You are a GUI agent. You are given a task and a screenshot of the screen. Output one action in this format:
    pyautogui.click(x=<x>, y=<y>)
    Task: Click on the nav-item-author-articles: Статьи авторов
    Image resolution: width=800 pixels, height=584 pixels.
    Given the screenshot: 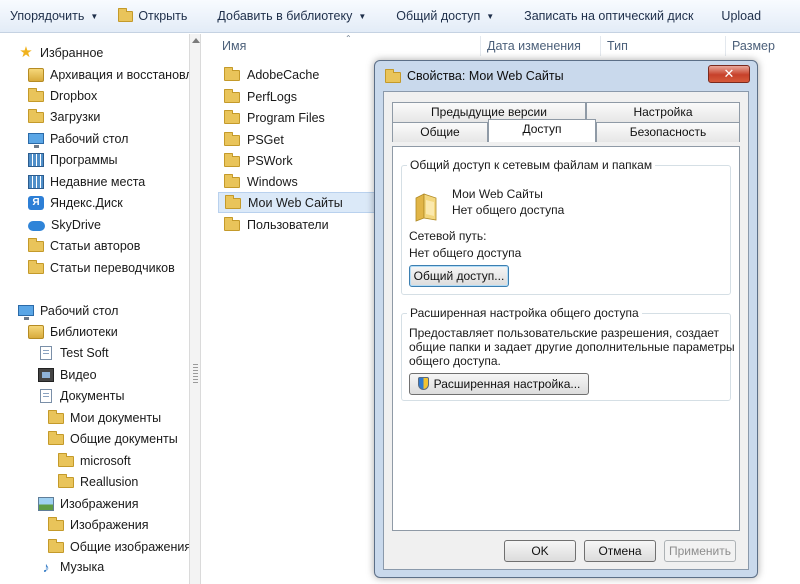 What is the action you would take?
    pyautogui.click(x=84, y=245)
    